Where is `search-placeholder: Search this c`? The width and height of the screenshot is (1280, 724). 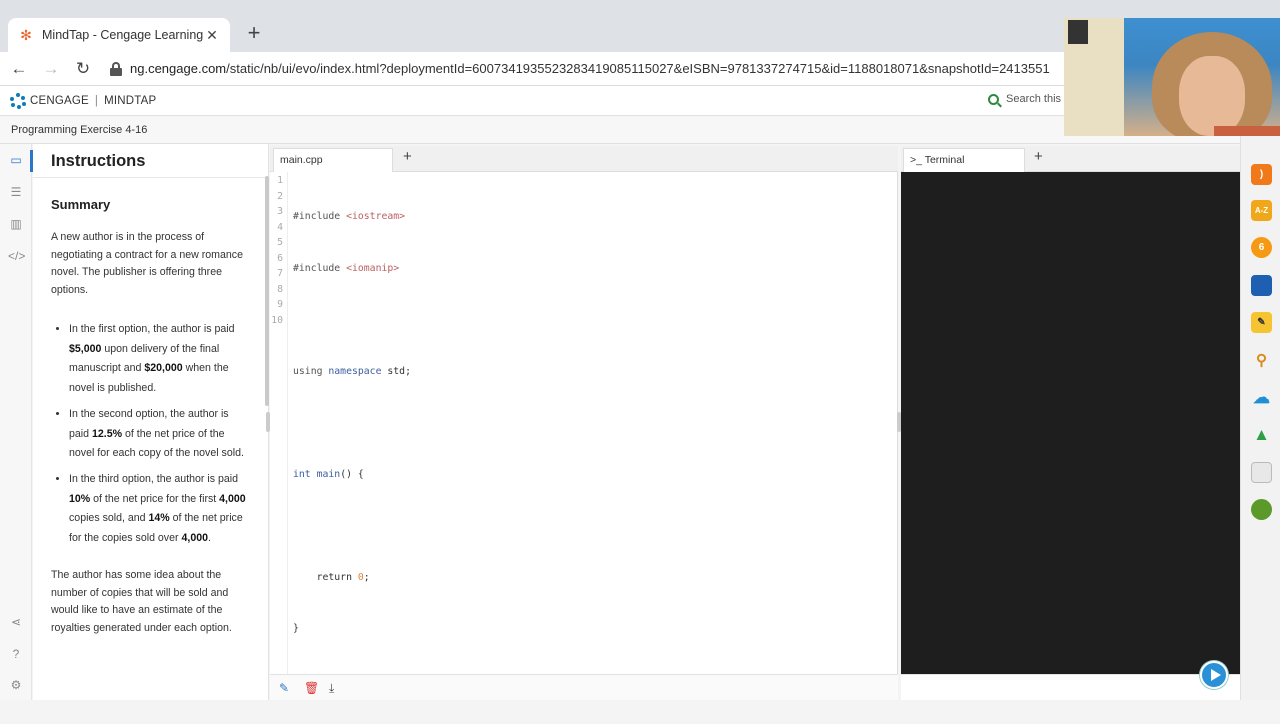 search-placeholder: Search this c is located at coordinates (1038, 99).